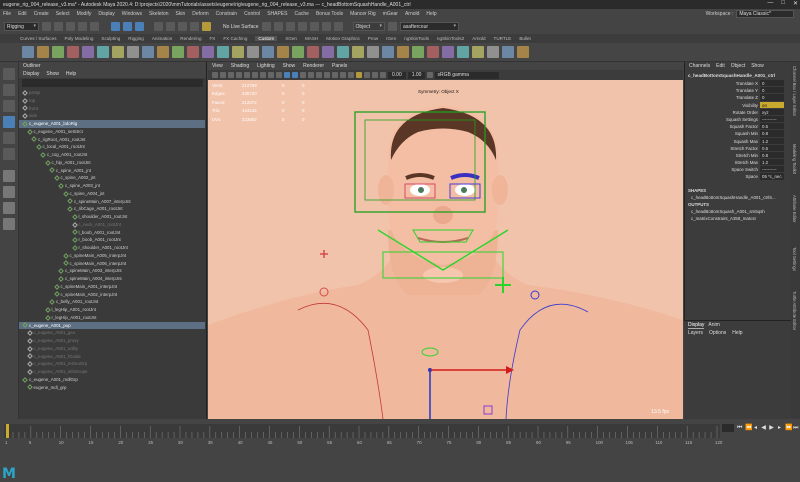  Describe the element at coordinates (738, 155) in the screenshot. I see `channel-row: Stretch Min 0.8` at that location.